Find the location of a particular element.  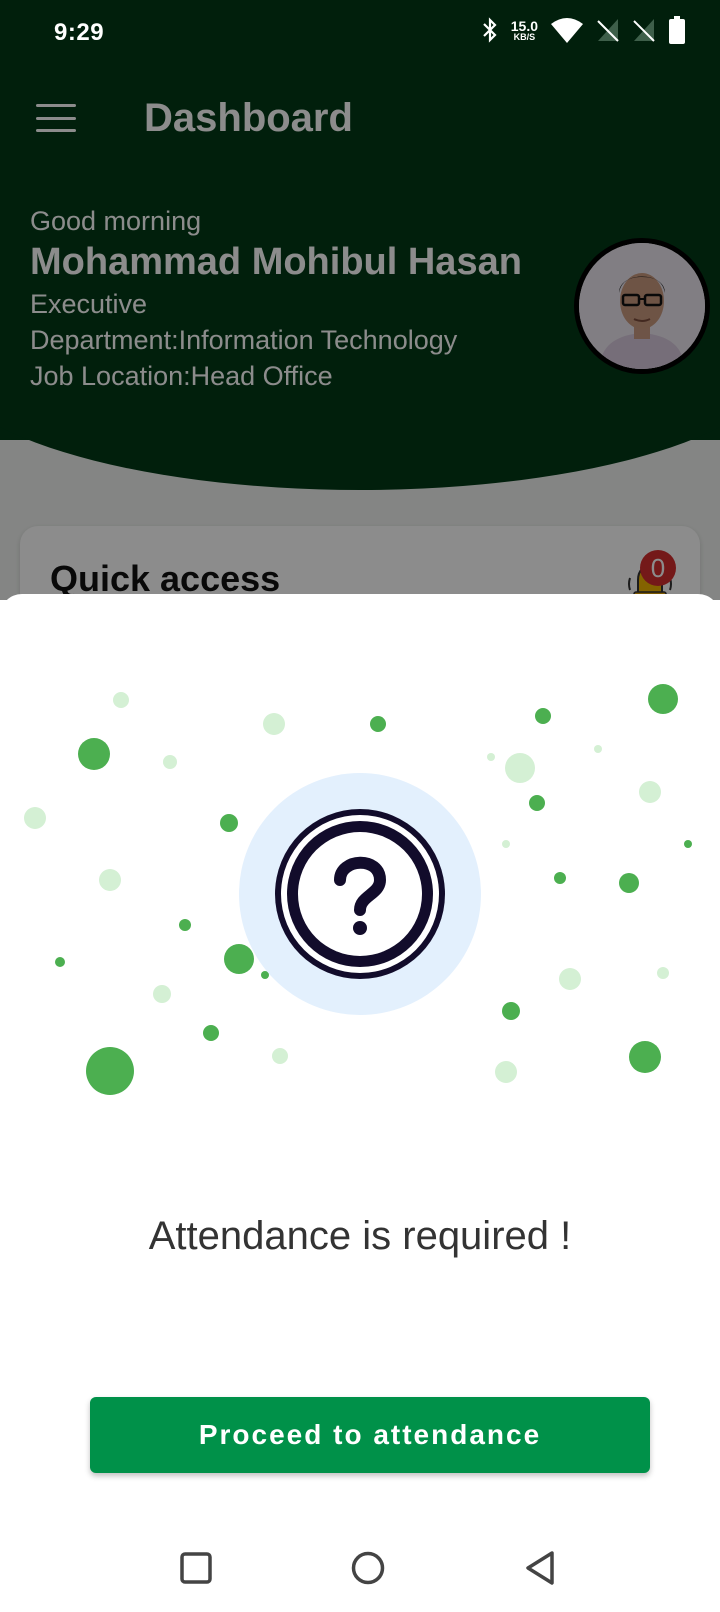

status-icons: 15.0 KB/S is located at coordinates (583, 30).